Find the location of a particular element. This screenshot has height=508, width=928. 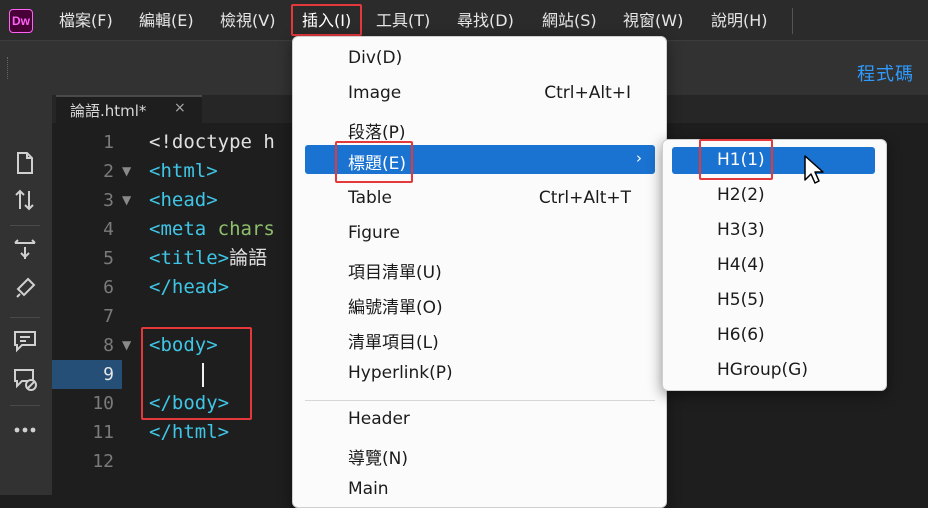

line-number: 4 is located at coordinates (108, 229).